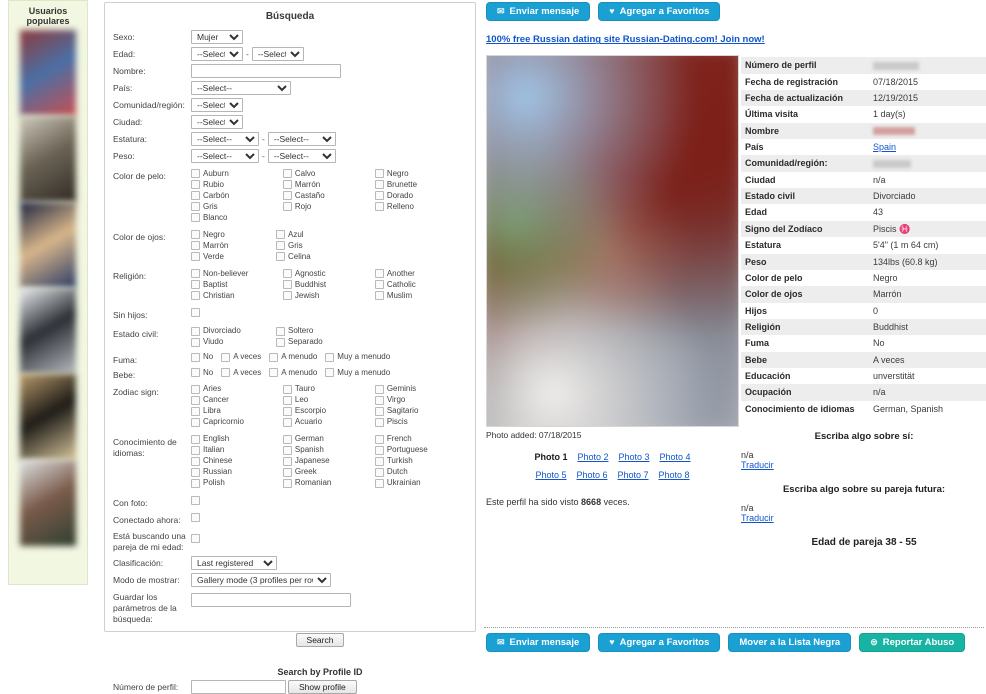 This screenshot has height=694, width=986. What do you see at coordinates (318, 234) in the screenshot?
I see `eye-color-option: Azul` at bounding box center [318, 234].